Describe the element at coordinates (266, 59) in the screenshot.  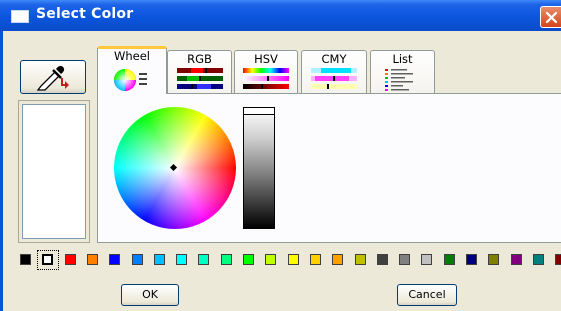
I see `tab-hsv-label: HSV` at that location.